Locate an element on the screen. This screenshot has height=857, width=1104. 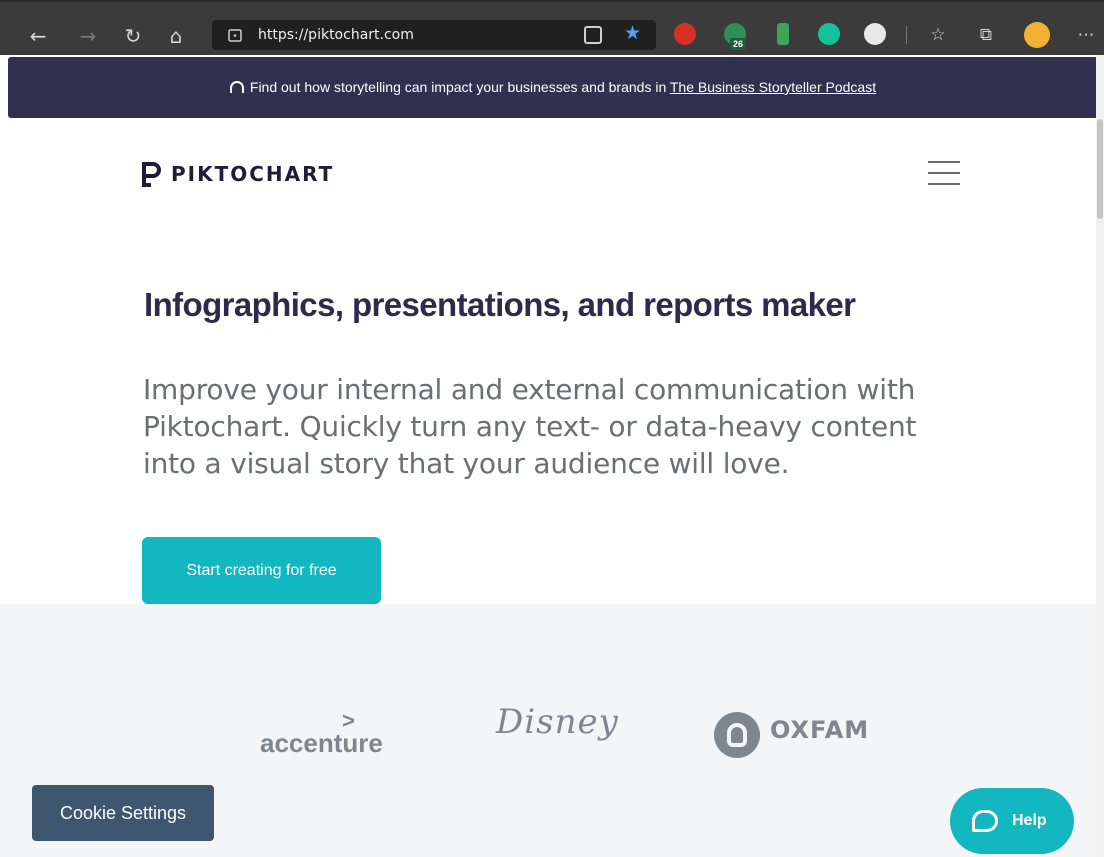
page-info-icon is located at coordinates (235, 34).